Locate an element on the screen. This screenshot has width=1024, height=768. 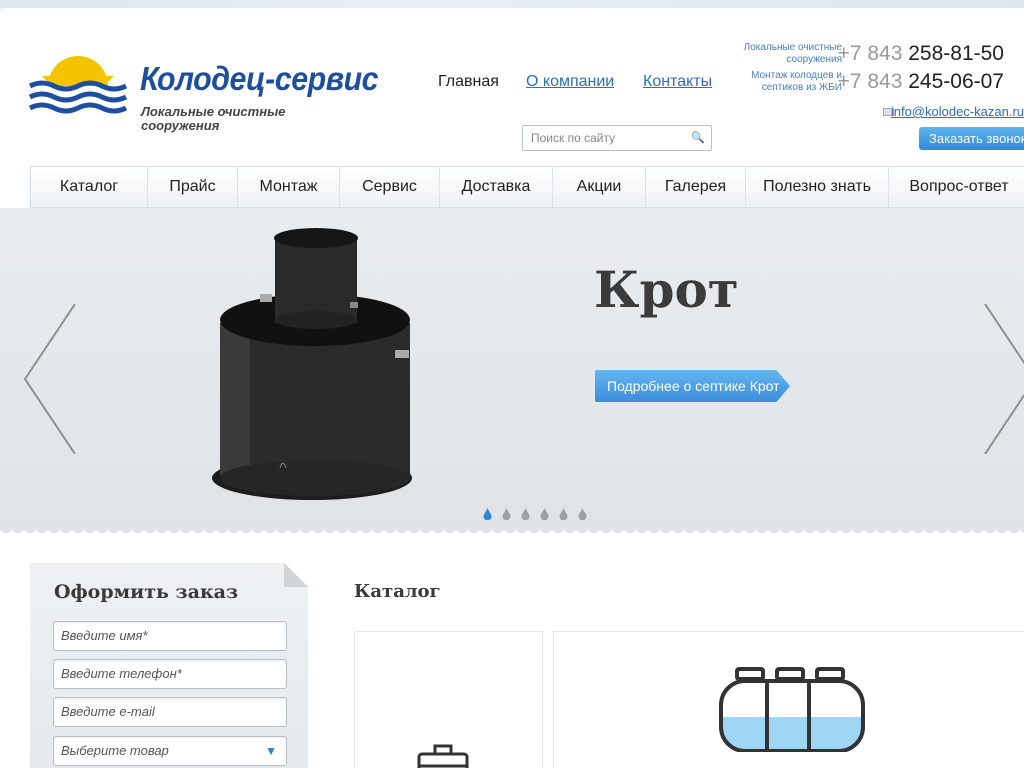
menu-item-price: Прайс is located at coordinates (193, 187).